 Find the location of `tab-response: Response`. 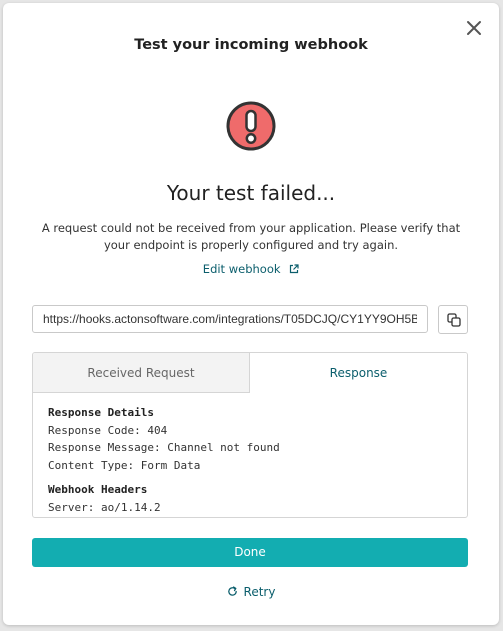

tab-response: Response is located at coordinates (358, 373).